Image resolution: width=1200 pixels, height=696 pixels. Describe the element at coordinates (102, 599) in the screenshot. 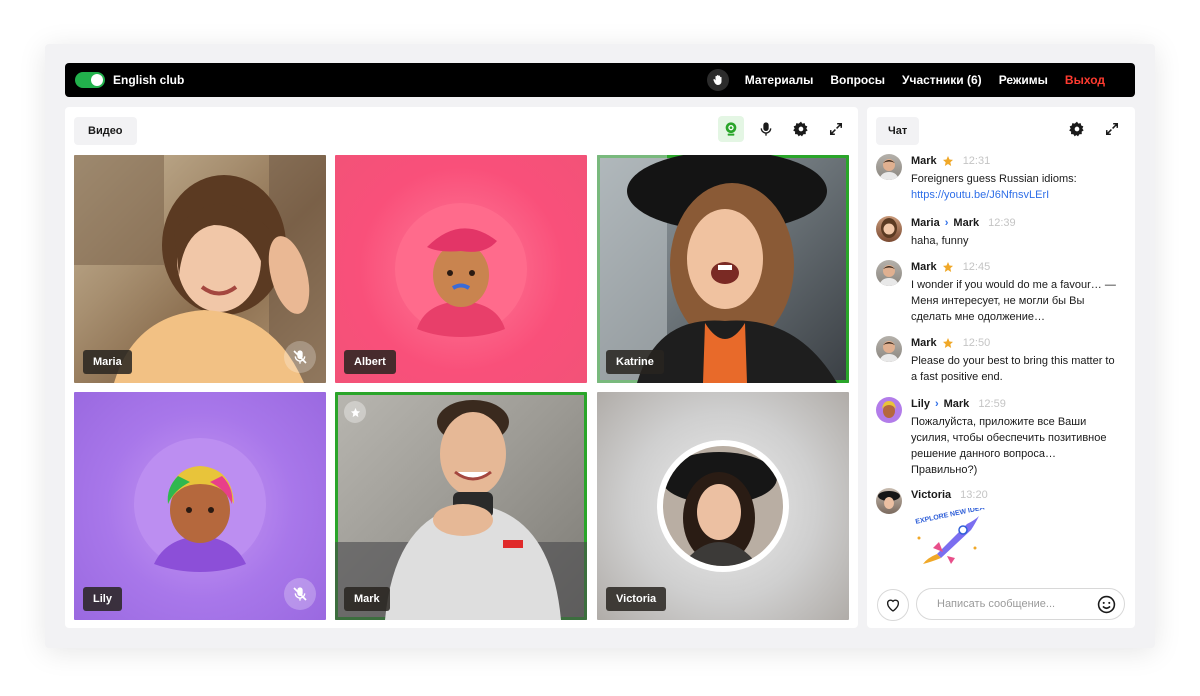

I see `participant-name: Lily` at that location.